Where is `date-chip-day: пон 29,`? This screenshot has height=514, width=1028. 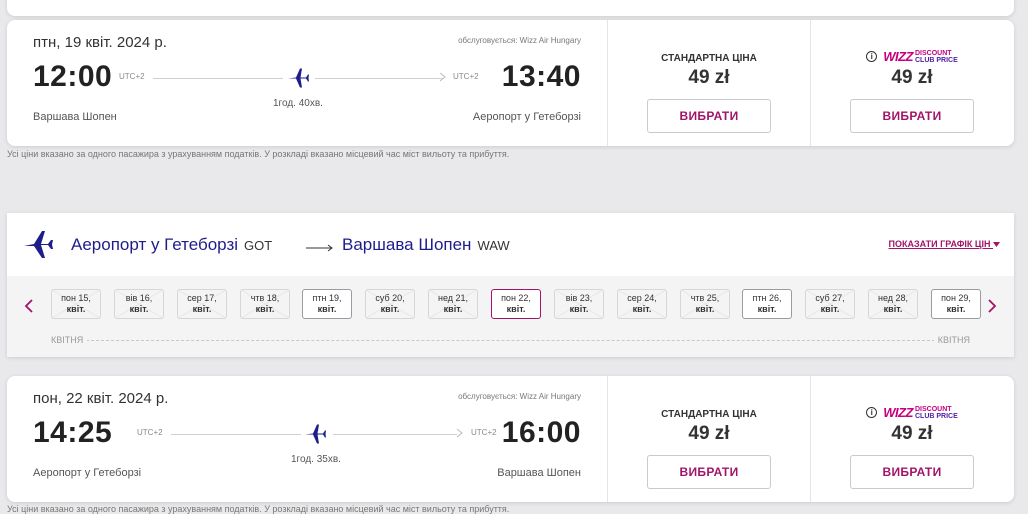
date-chip-day: пон 29, is located at coordinates (956, 298).